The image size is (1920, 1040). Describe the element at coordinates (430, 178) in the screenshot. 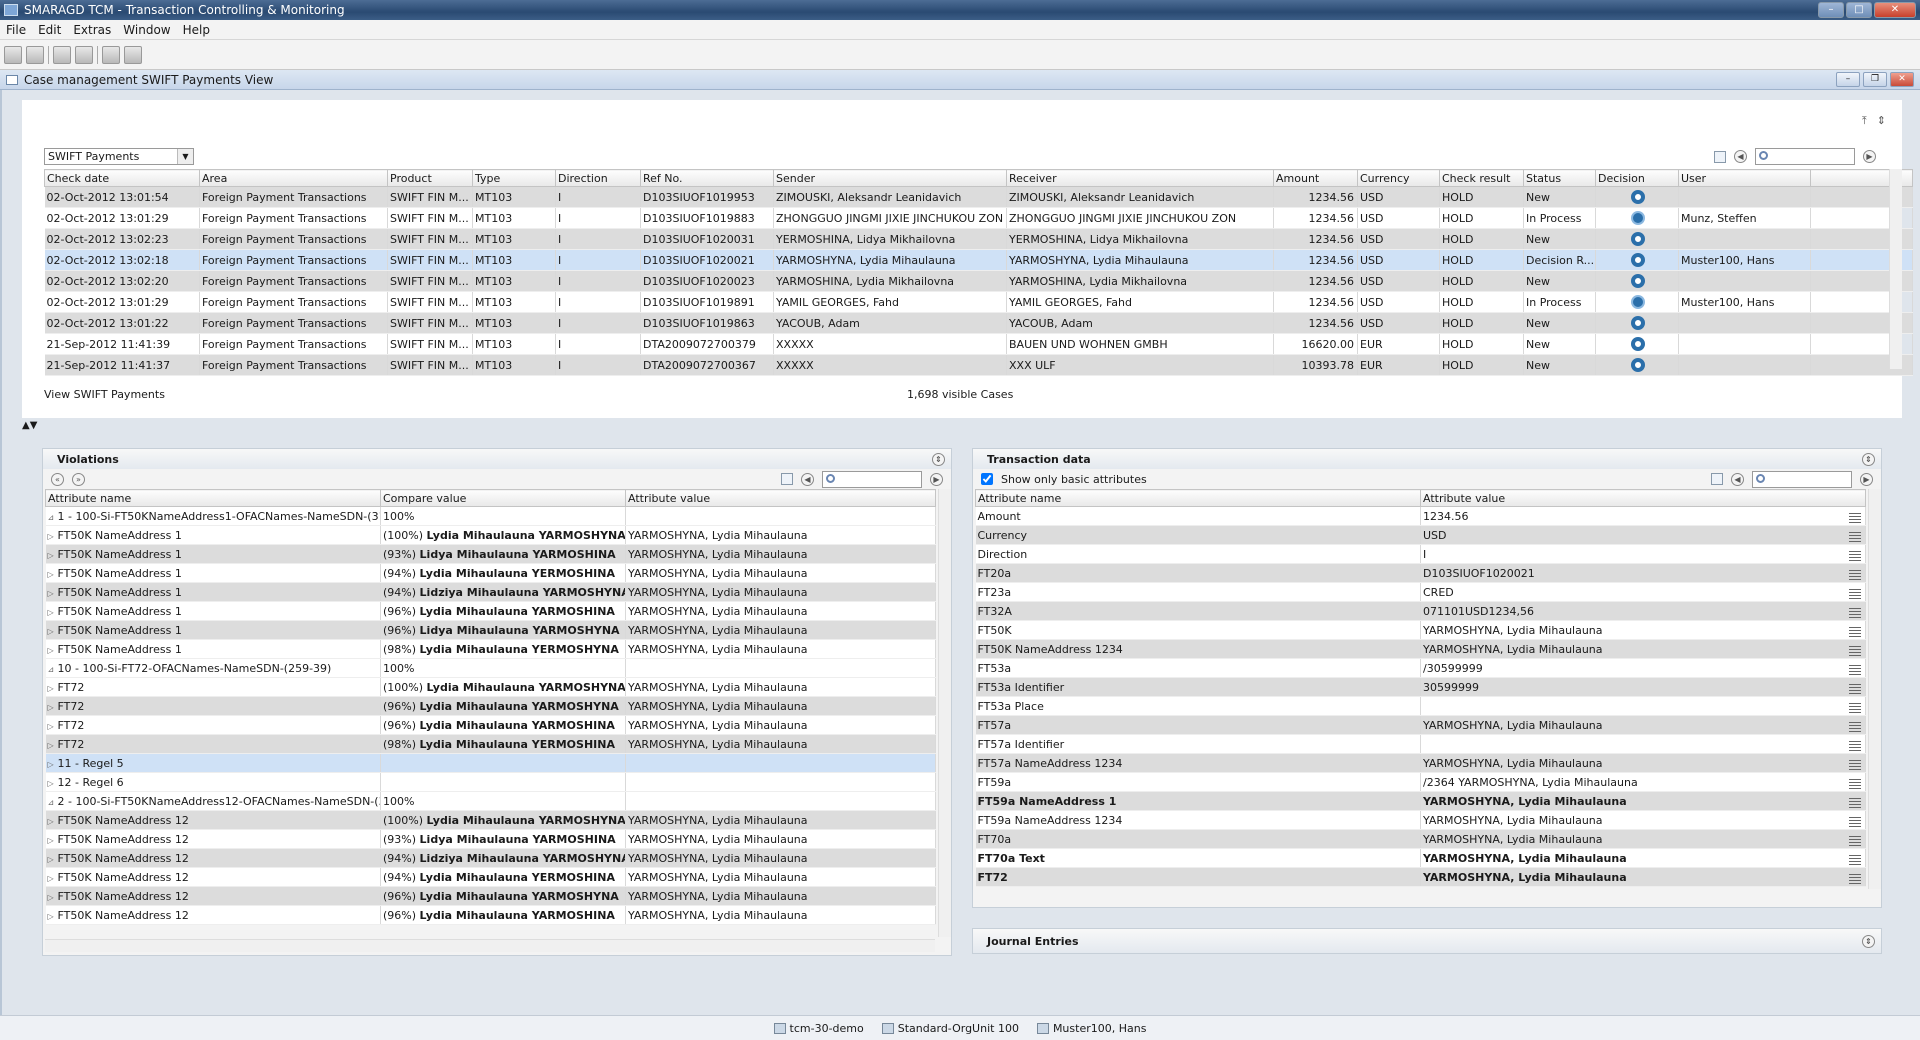

I see `column-header: Product` at that location.